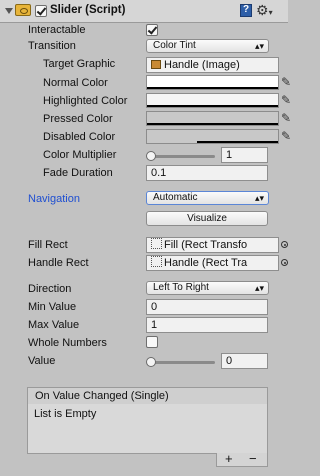 The height and width of the screenshot is (476, 320). What do you see at coordinates (9, 11) in the screenshot?
I see `foldout-triangle-icon` at bounding box center [9, 11].